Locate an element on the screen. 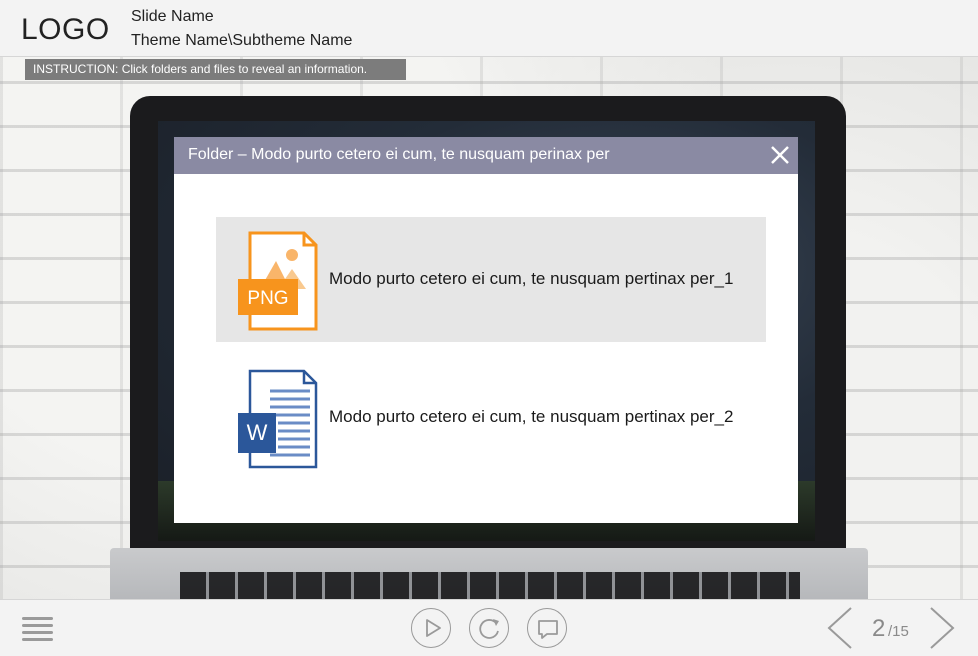 This screenshot has width=978, height=656. page-current: 2 is located at coordinates (879, 628).